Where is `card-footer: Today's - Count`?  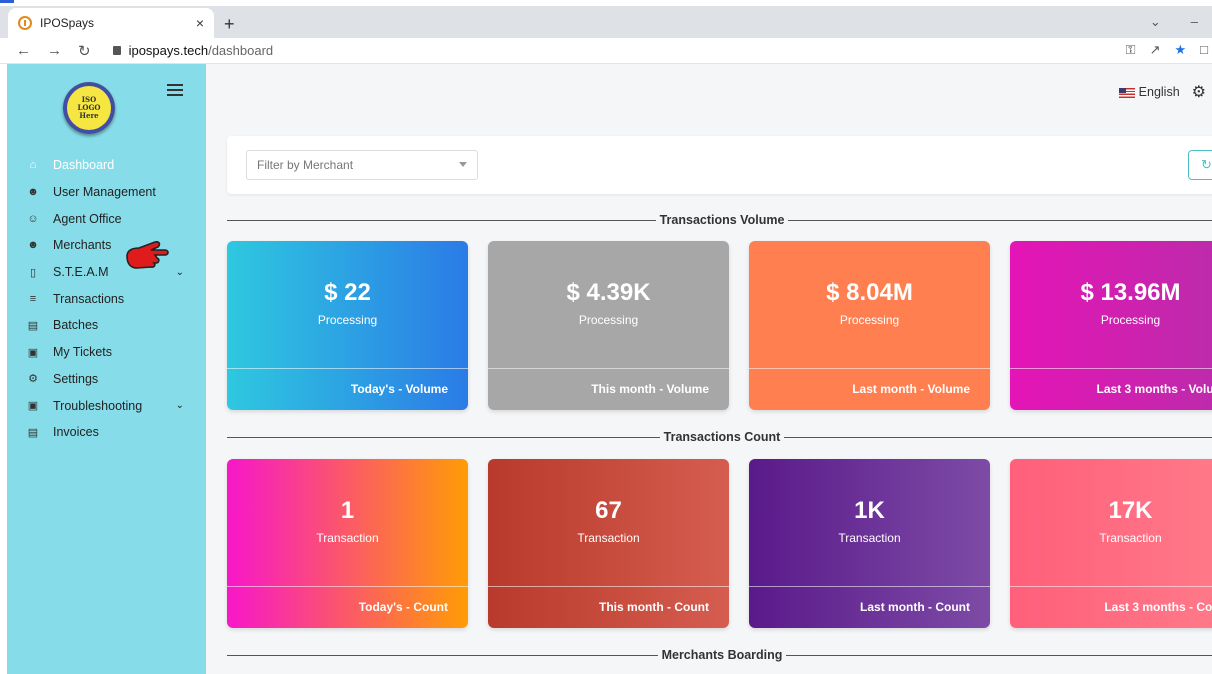
card-footer: Today's - Count is located at coordinates (403, 607).